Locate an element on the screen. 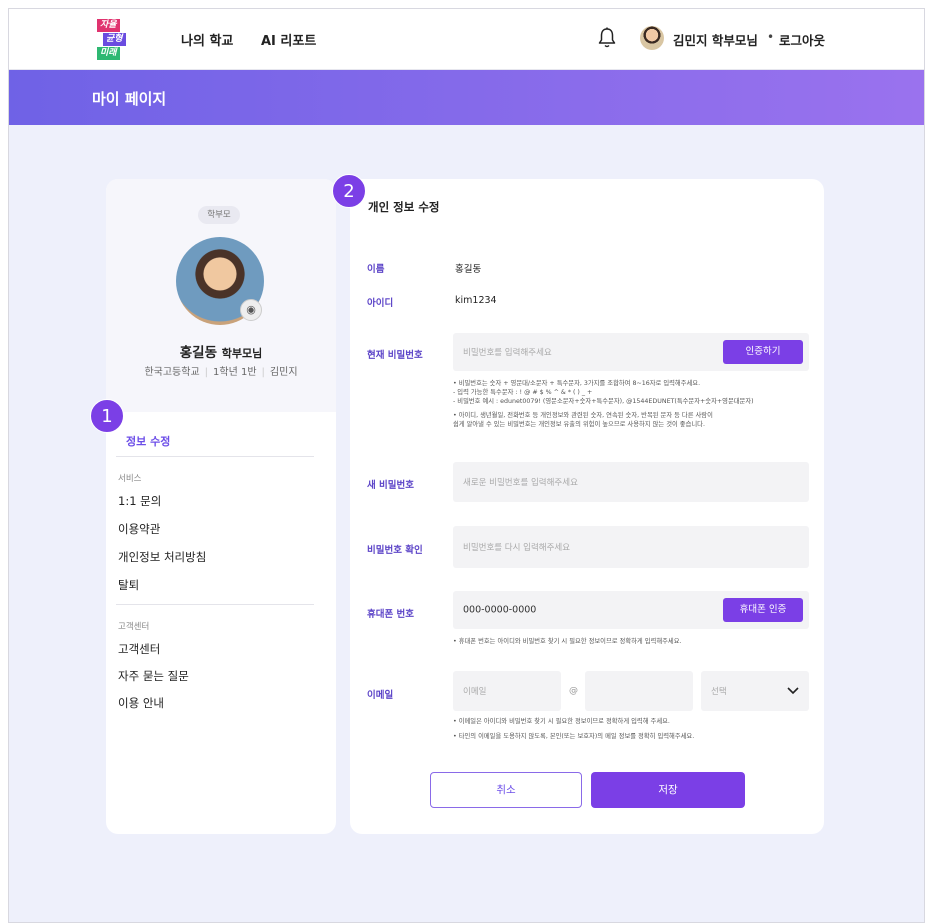 This screenshot has width=933, height=923. bell-icon is located at coordinates (607, 38).